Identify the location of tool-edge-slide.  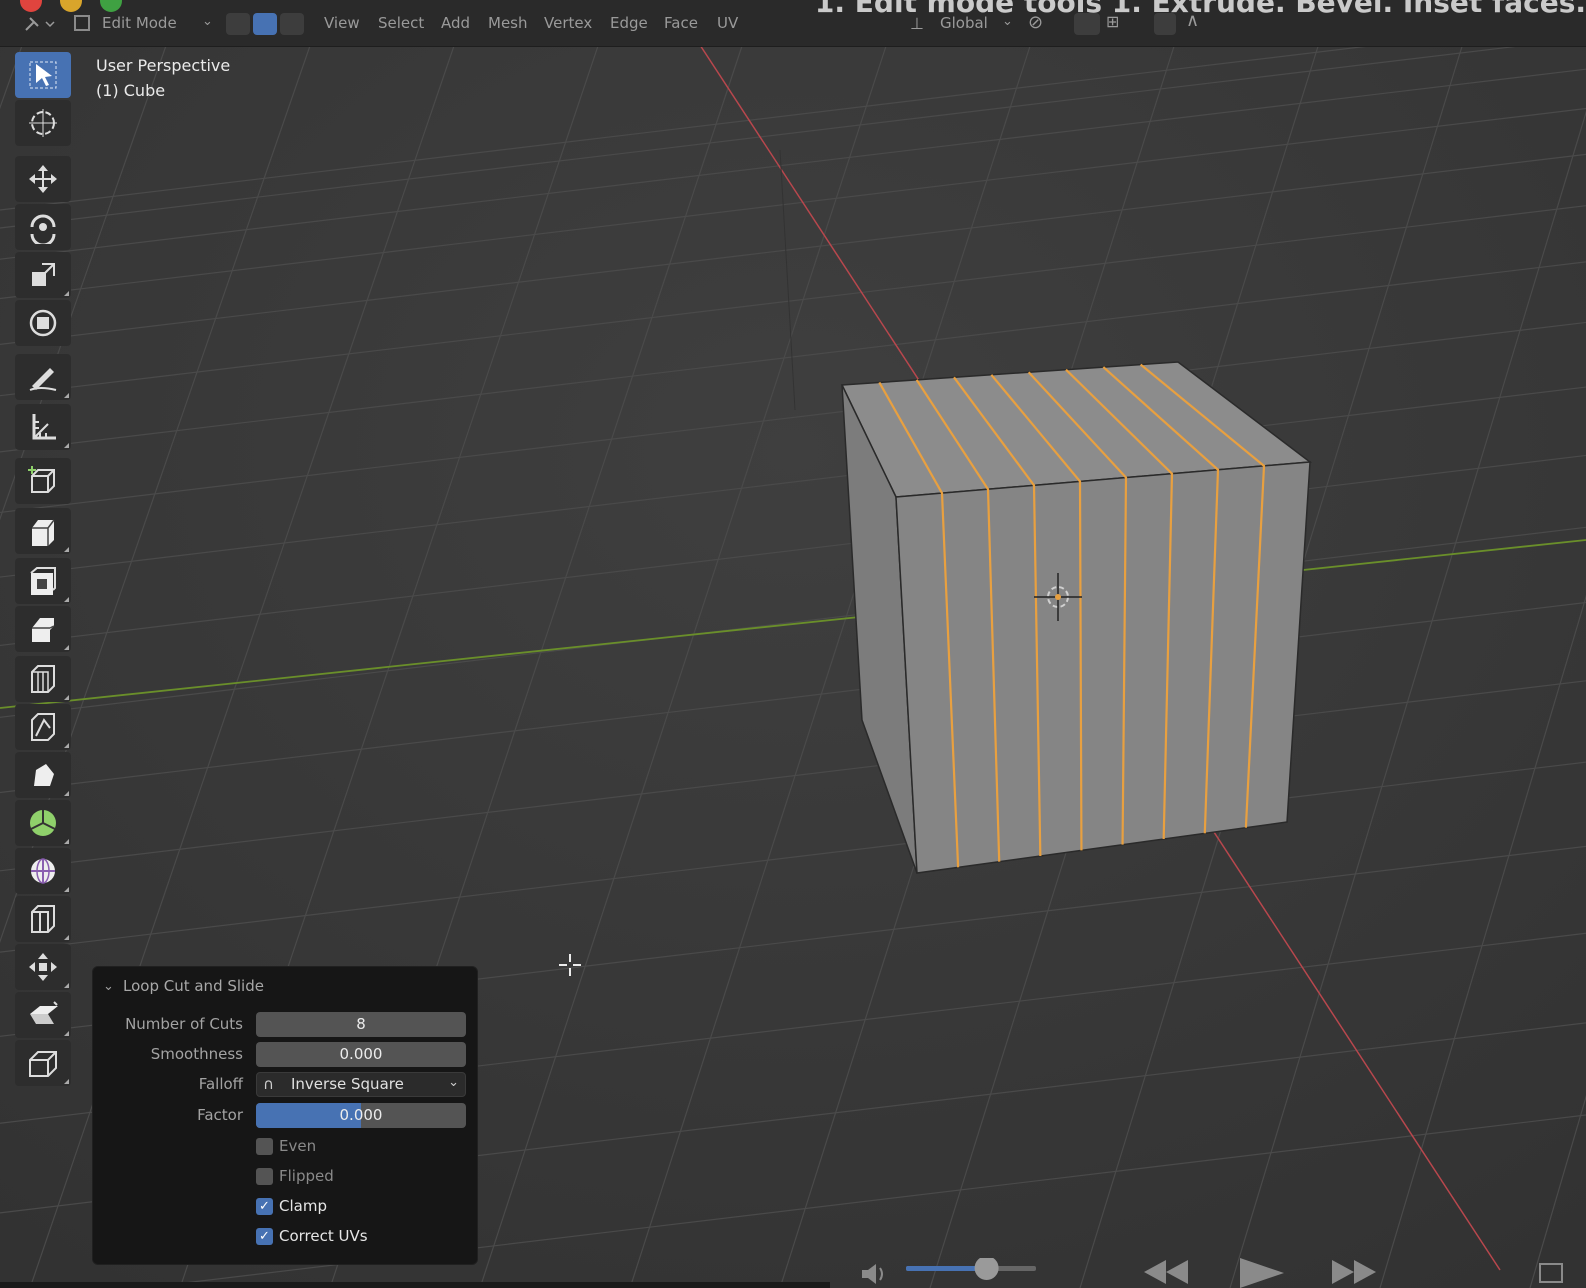
(43, 919).